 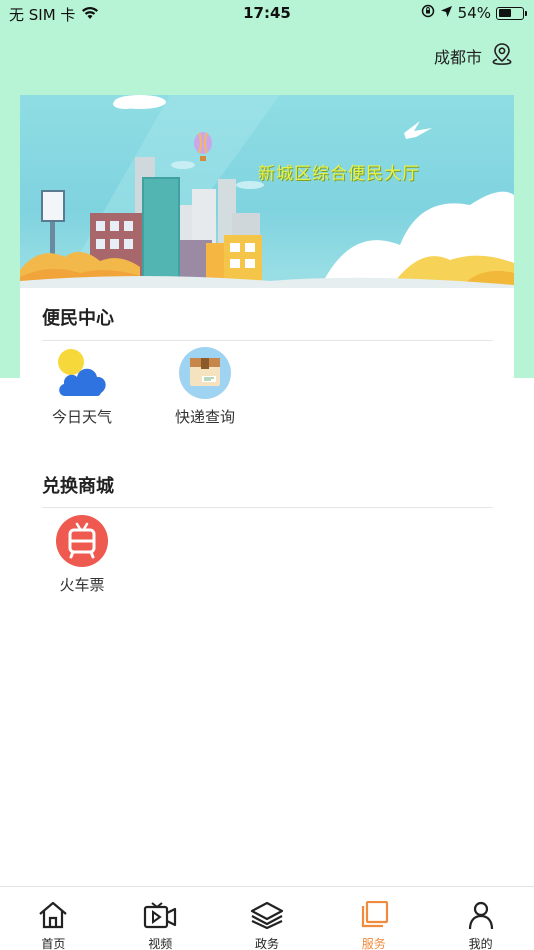 I want to click on tab-video: 视频, so click(x=160, y=918).